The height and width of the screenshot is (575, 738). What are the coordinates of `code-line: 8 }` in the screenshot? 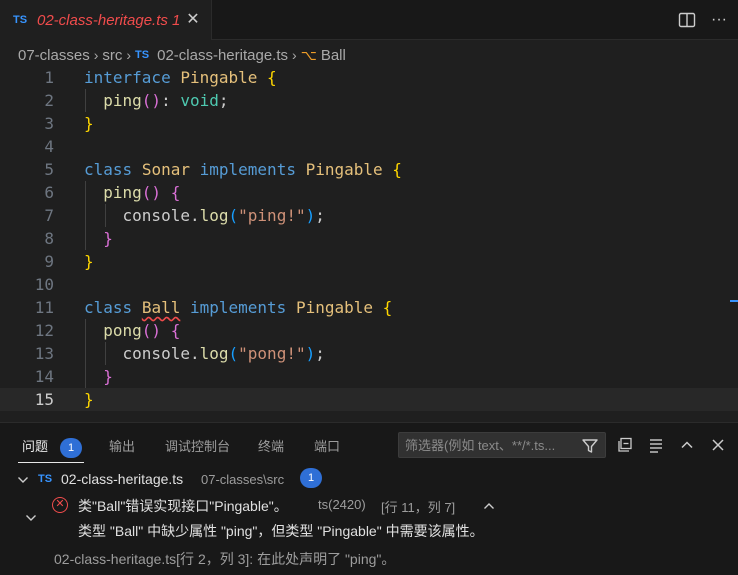 It's located at (369, 238).